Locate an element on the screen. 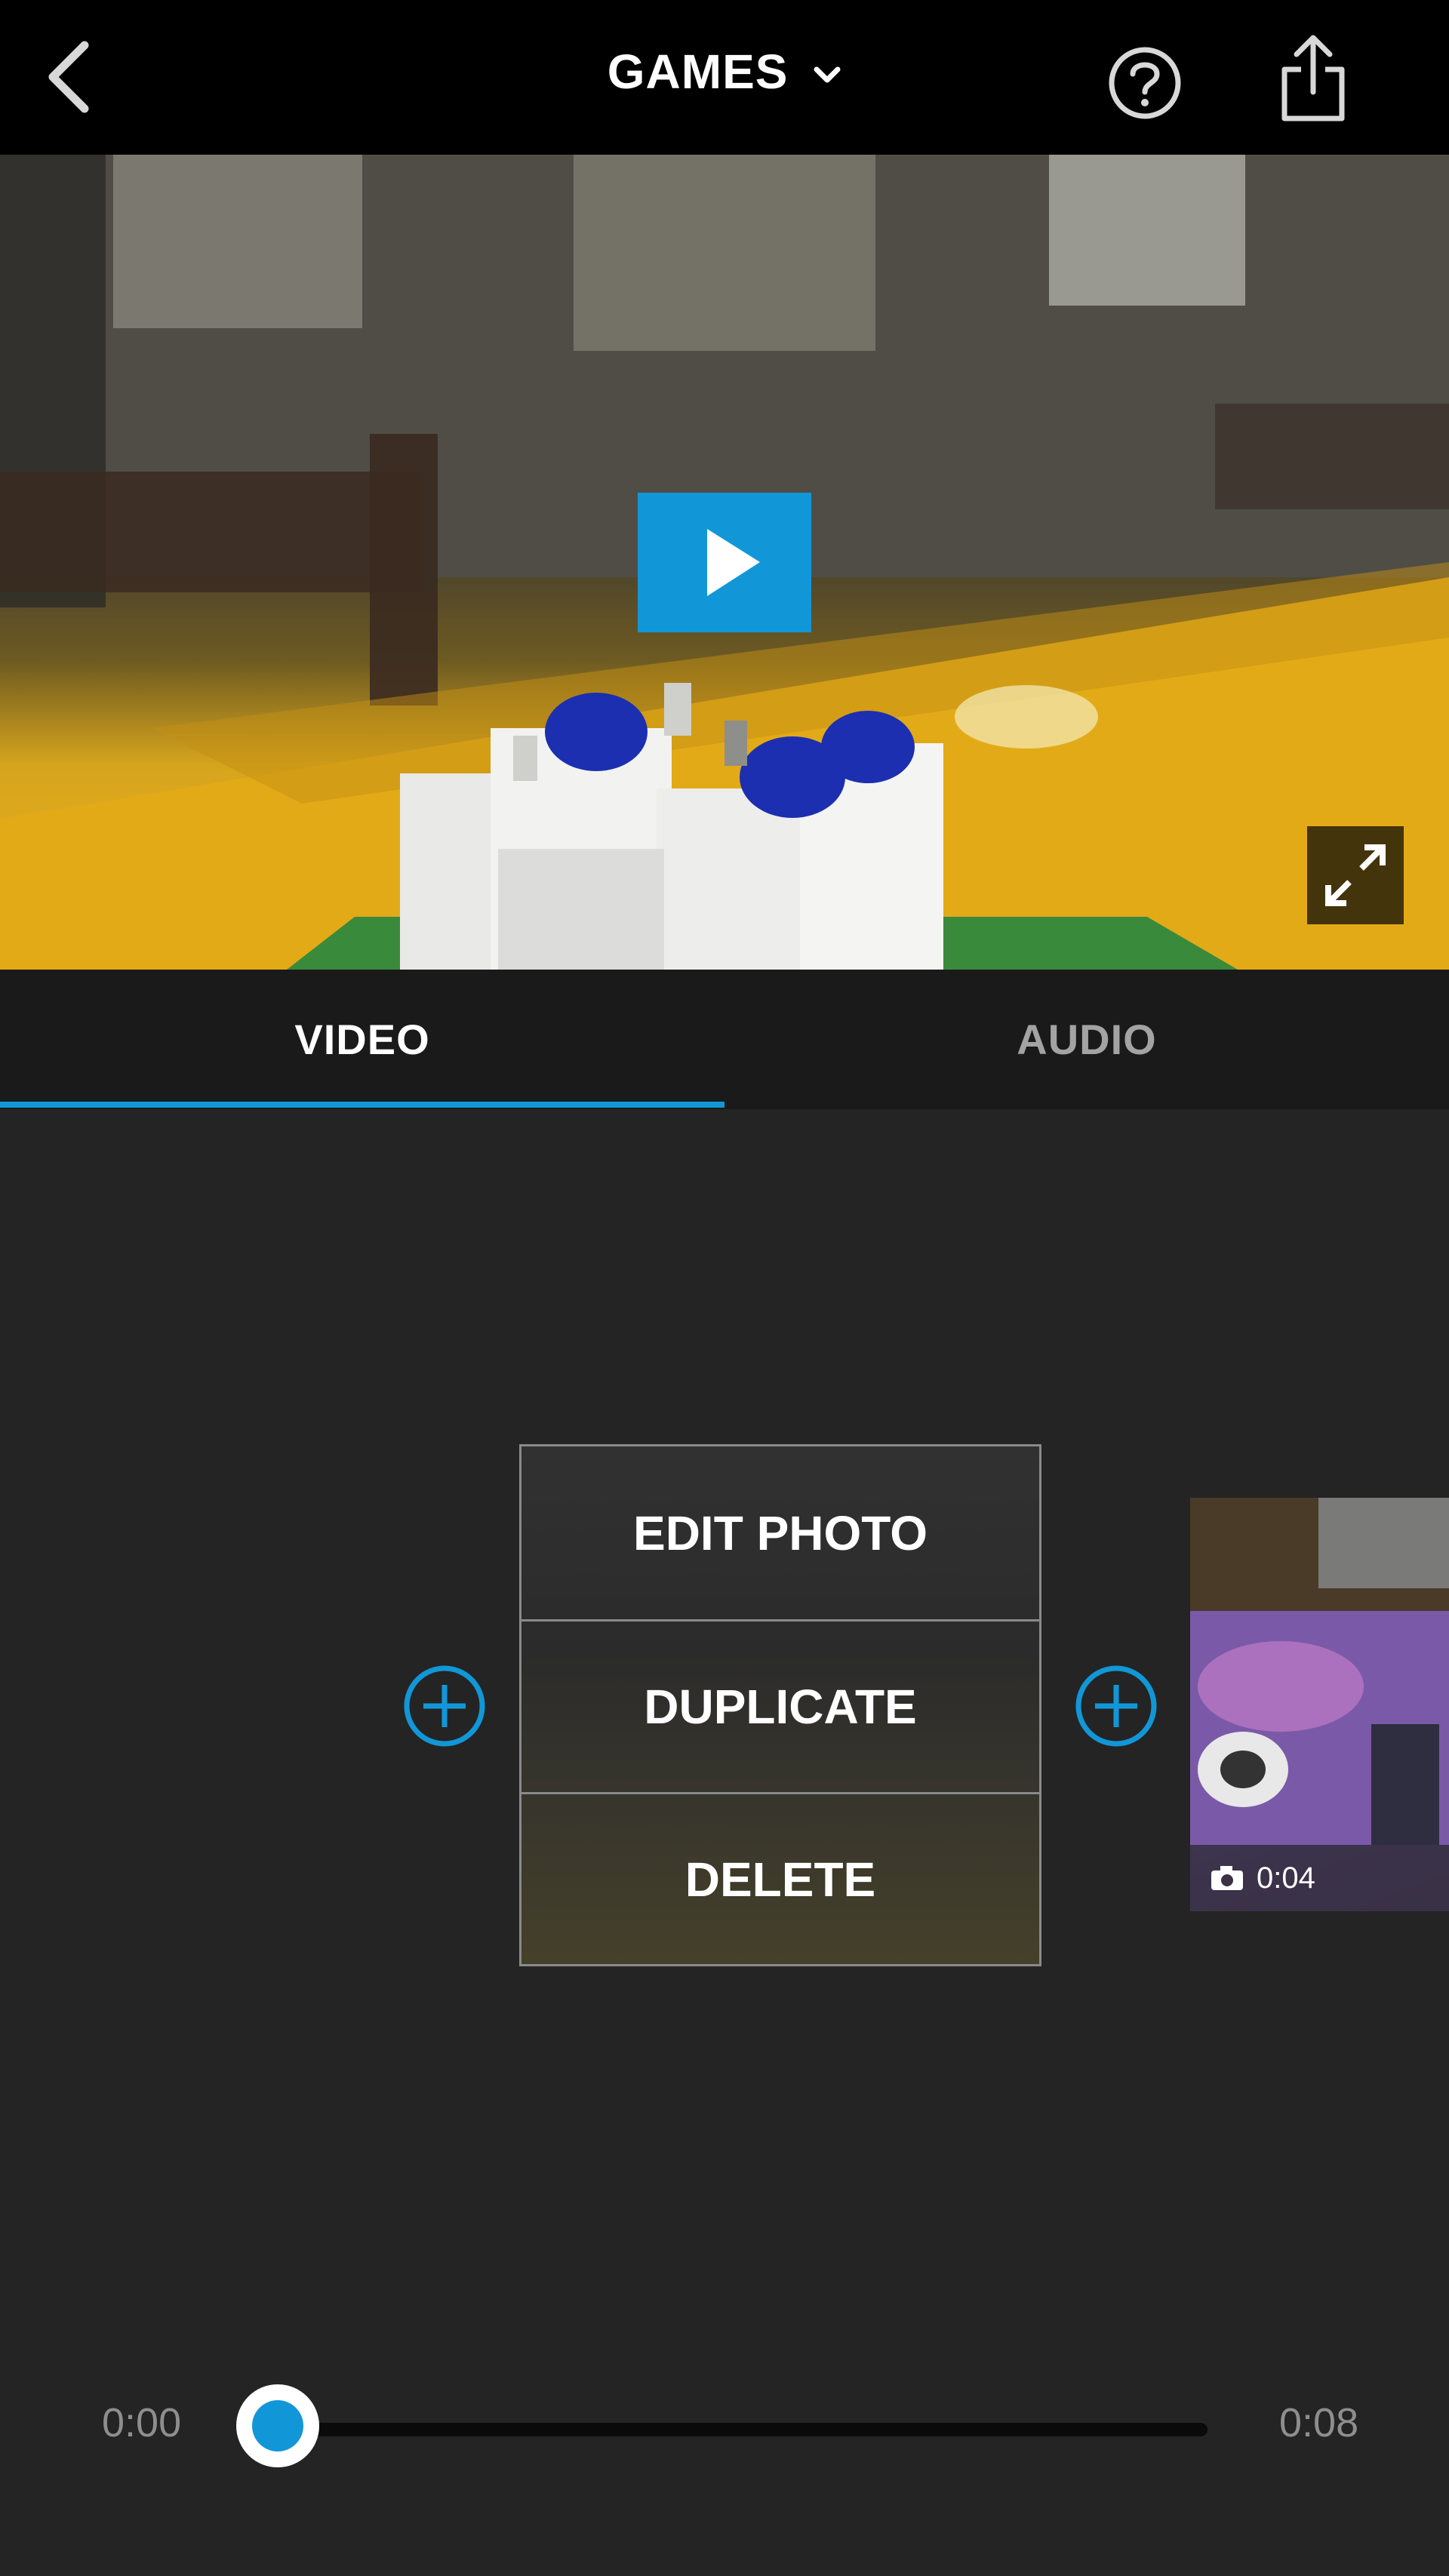  clip-context-menu: EDIT PHOTO DUPLICATE DELETE is located at coordinates (780, 1705).